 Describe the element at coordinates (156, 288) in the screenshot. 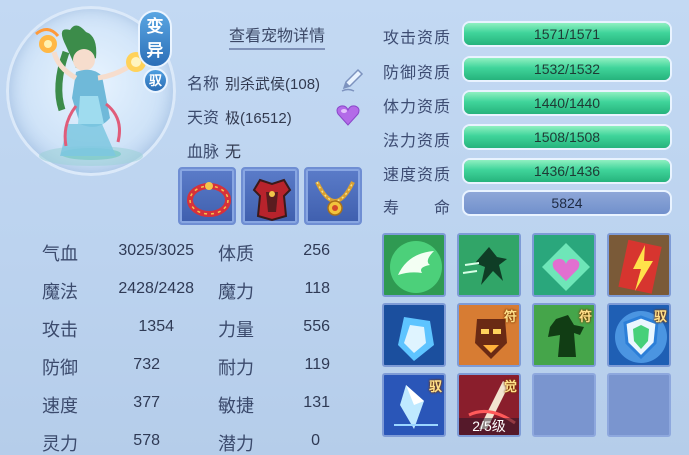

I see `attr-value-mp: 2428/2428` at that location.